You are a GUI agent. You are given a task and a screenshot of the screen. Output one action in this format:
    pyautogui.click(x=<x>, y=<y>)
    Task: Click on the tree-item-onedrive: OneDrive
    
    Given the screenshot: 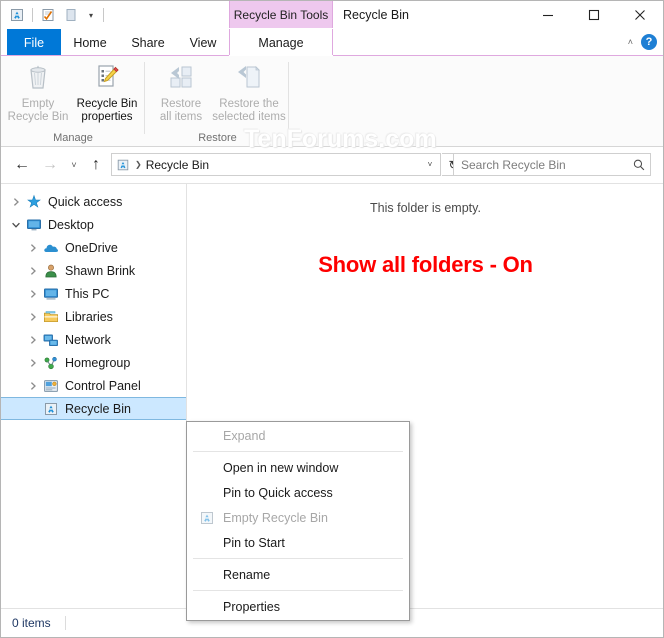 What is the action you would take?
    pyautogui.click(x=93, y=247)
    